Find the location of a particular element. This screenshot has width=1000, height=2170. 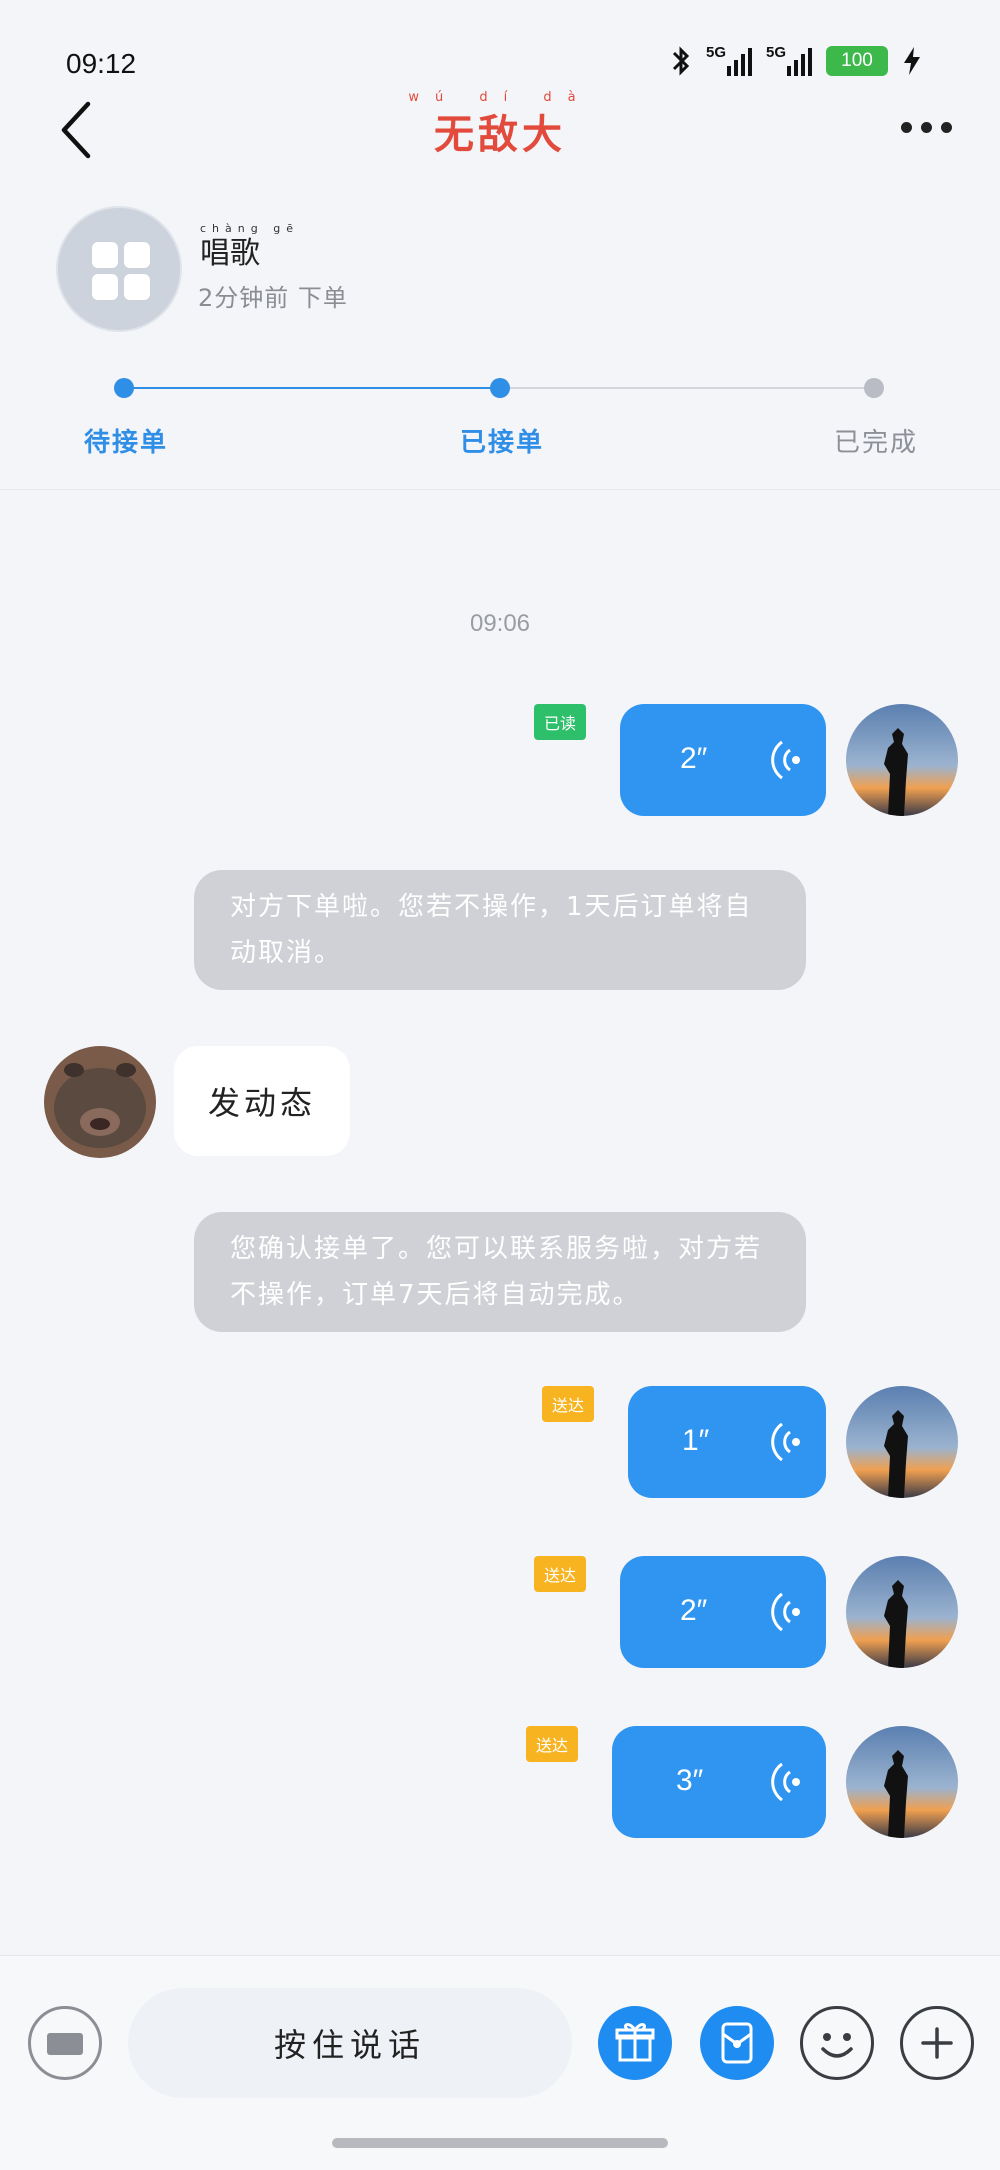

signal-icon-2: 5G is located at coordinates (789, 61).